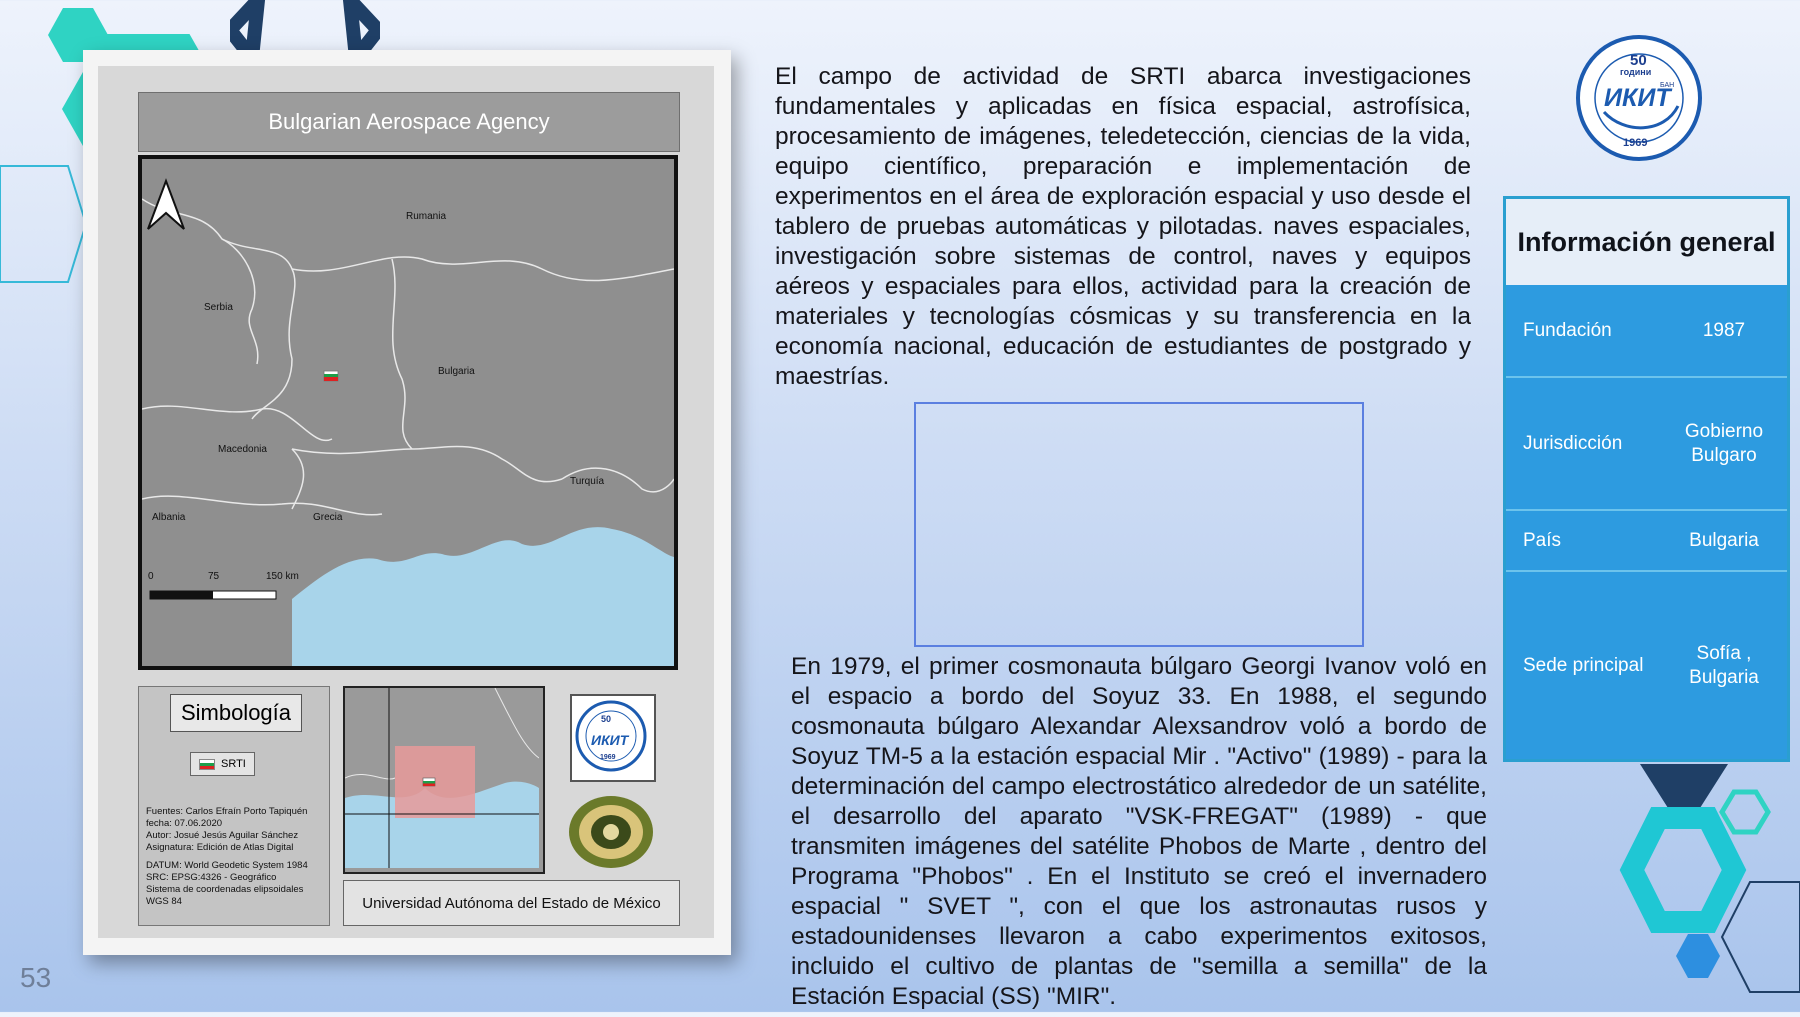  I want to click on legend-item: SRTI, so click(222, 764).